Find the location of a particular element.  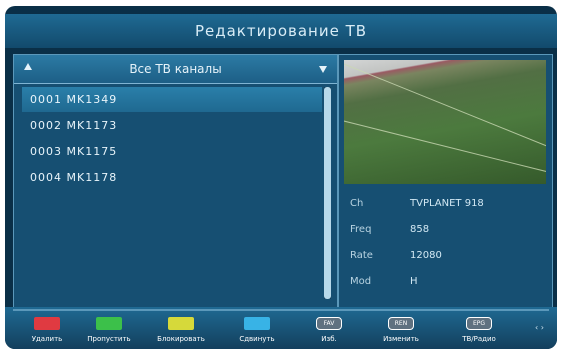

channel-list-header: Все ТВ каналы is located at coordinates (175, 69).